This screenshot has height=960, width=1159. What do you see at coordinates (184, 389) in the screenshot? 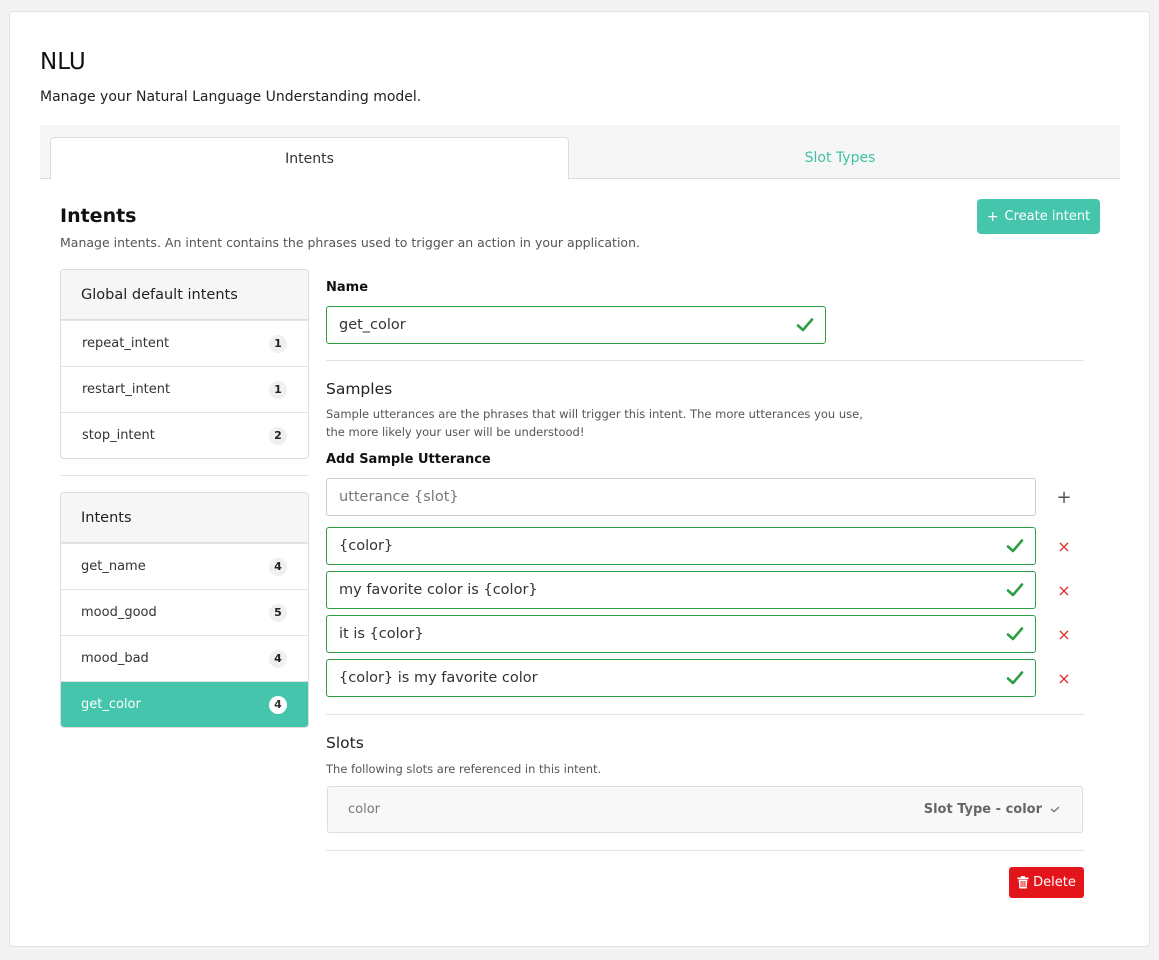
I see `global-intent-item: restart_intent 1` at bounding box center [184, 389].